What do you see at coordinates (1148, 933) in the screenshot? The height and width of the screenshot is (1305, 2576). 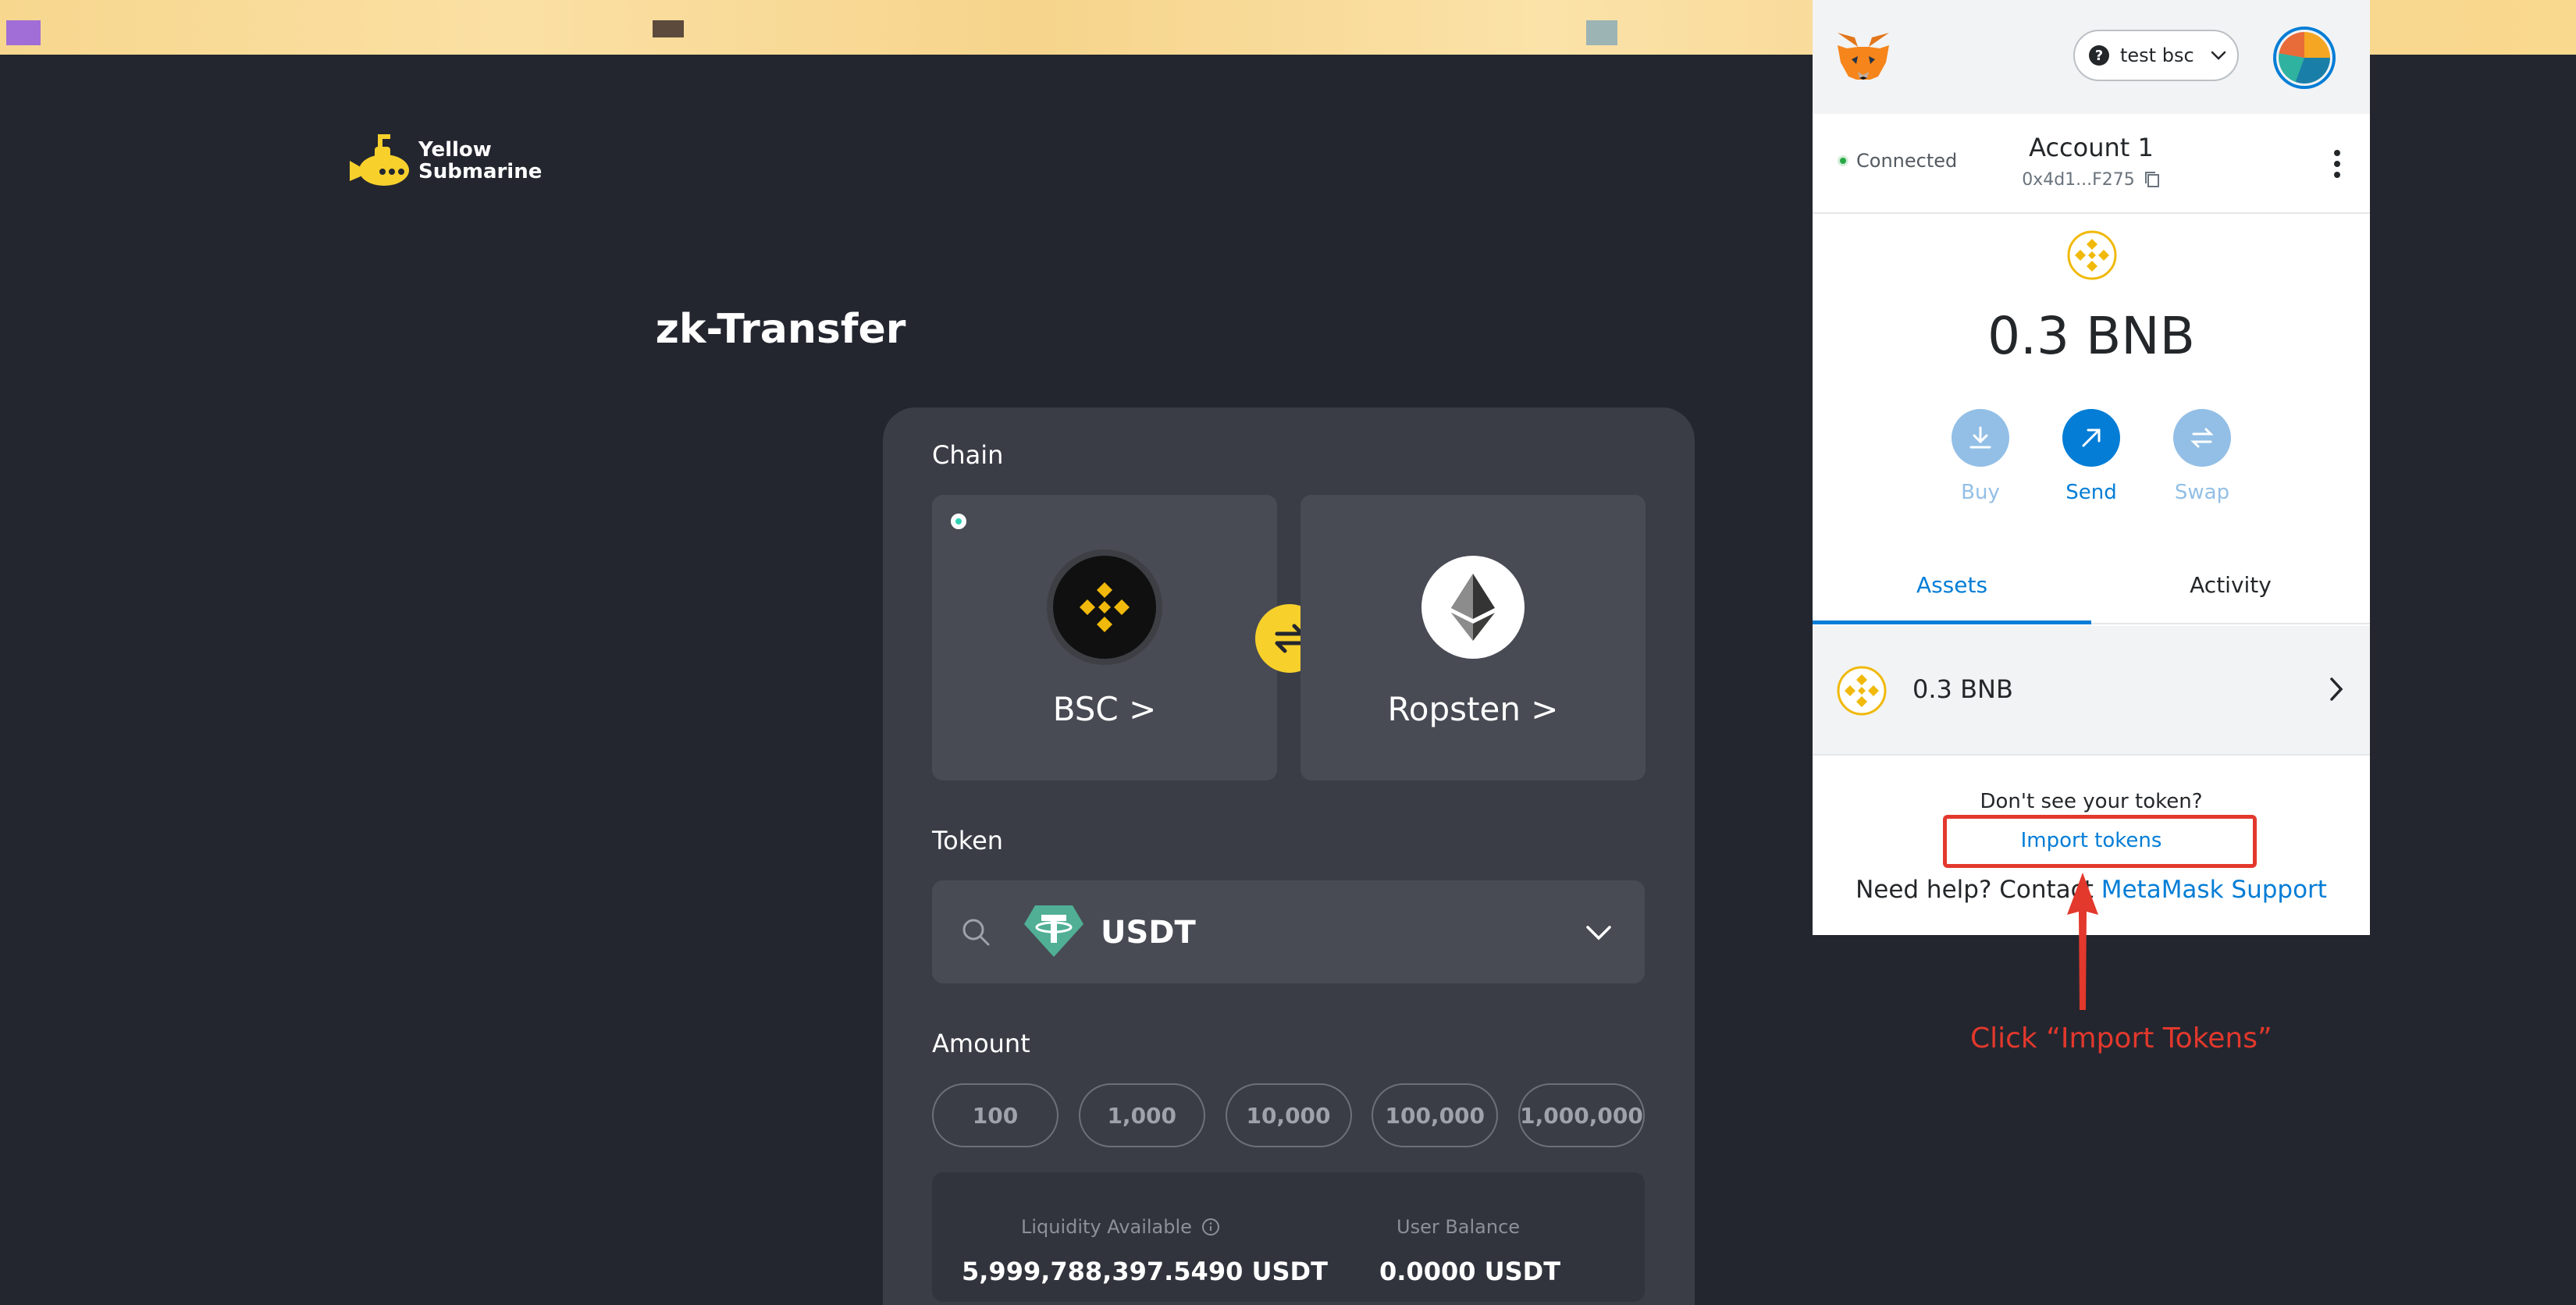 I see `token-selected-name: USDT` at bounding box center [1148, 933].